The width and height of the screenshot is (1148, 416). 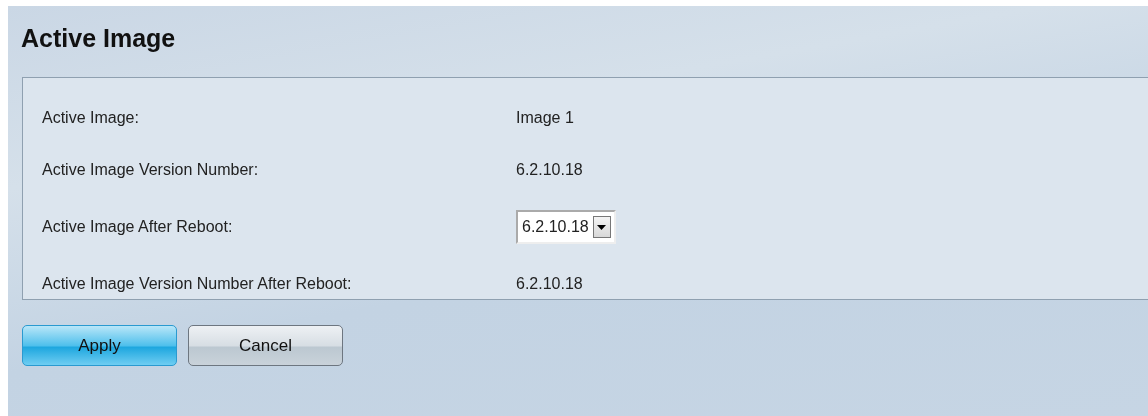 What do you see at coordinates (545, 118) in the screenshot?
I see `field-value: Image 1` at bounding box center [545, 118].